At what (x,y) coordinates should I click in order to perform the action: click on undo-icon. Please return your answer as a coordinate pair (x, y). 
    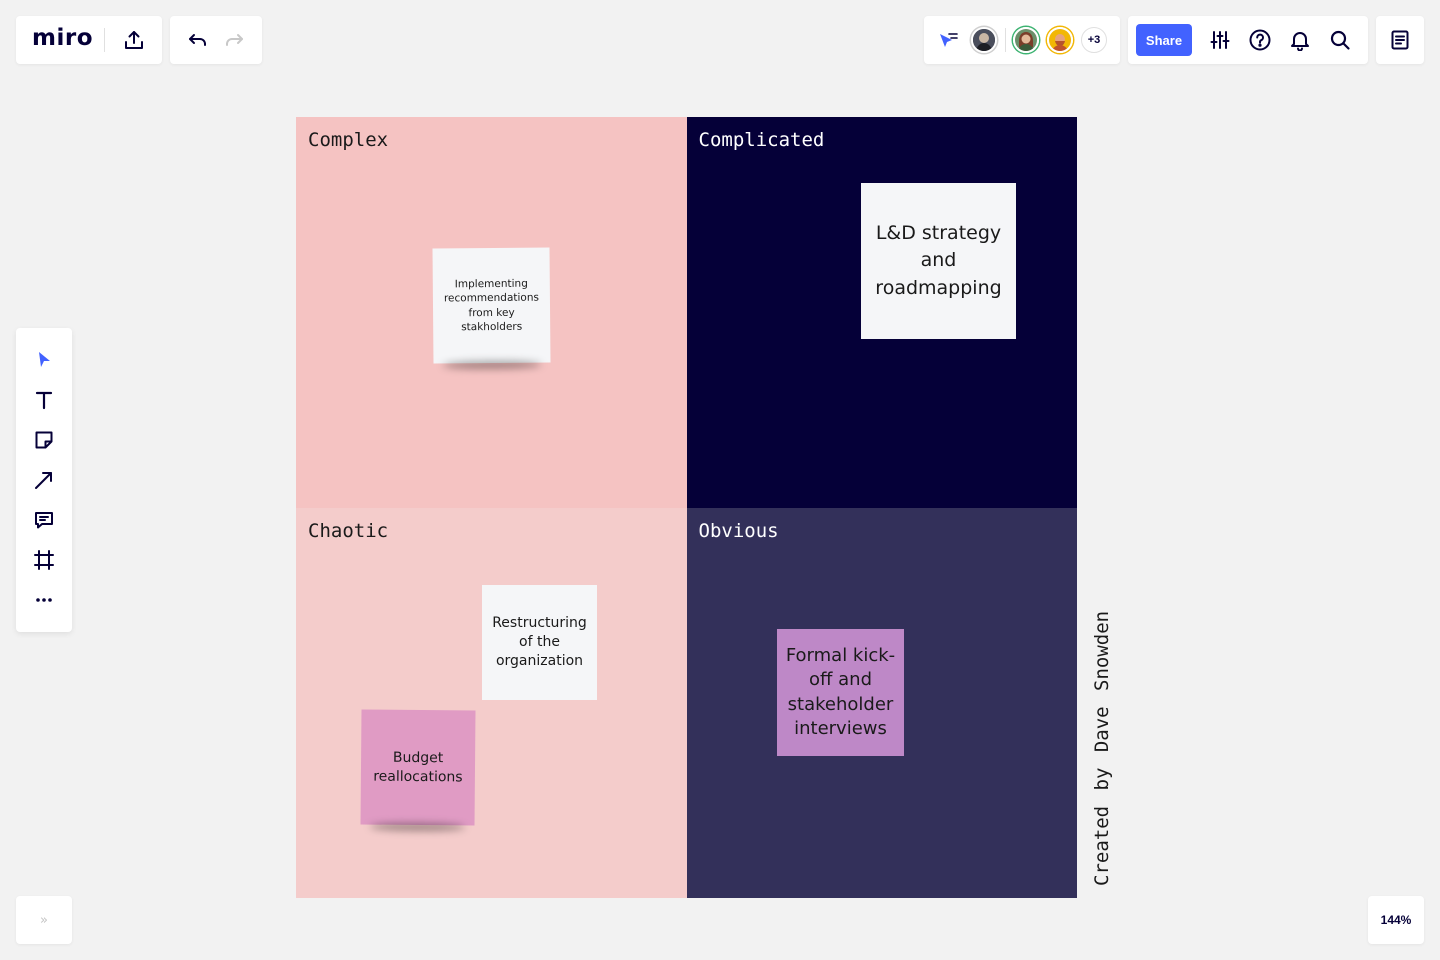
    Looking at the image, I should click on (198, 40).